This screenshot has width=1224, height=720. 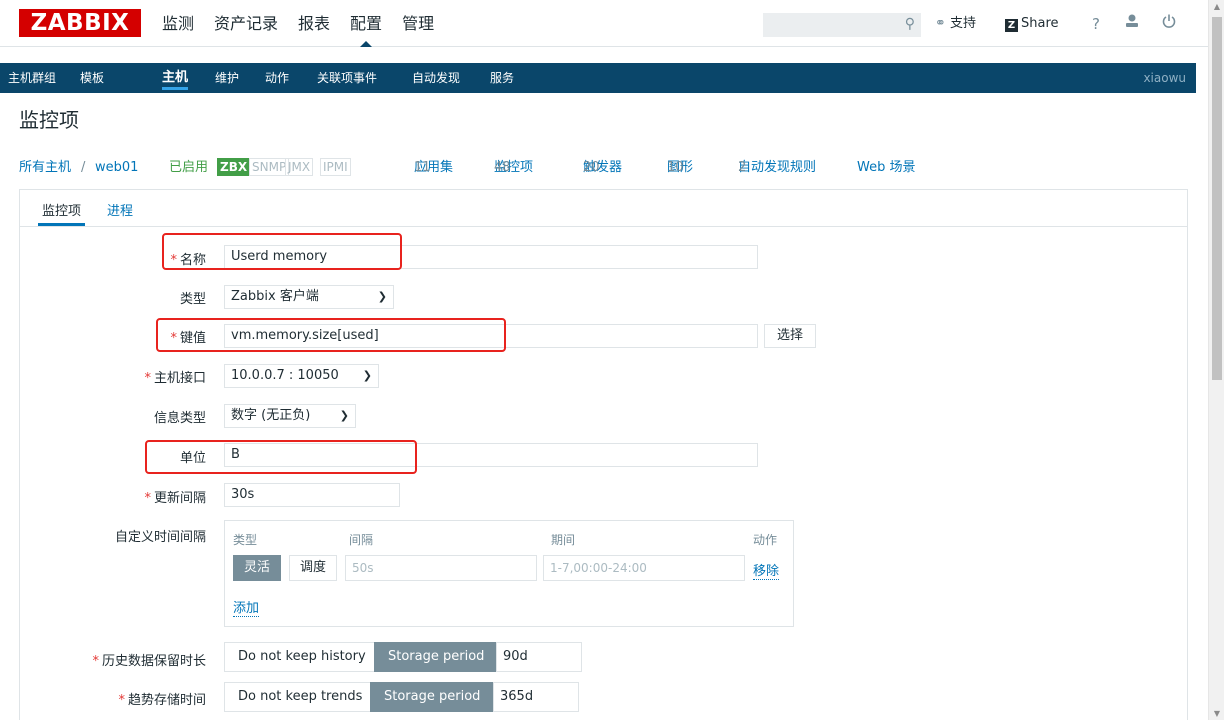 What do you see at coordinates (300, 697) in the screenshot?
I see `do-not-keep-trends-option: Do not keep trends` at bounding box center [300, 697].